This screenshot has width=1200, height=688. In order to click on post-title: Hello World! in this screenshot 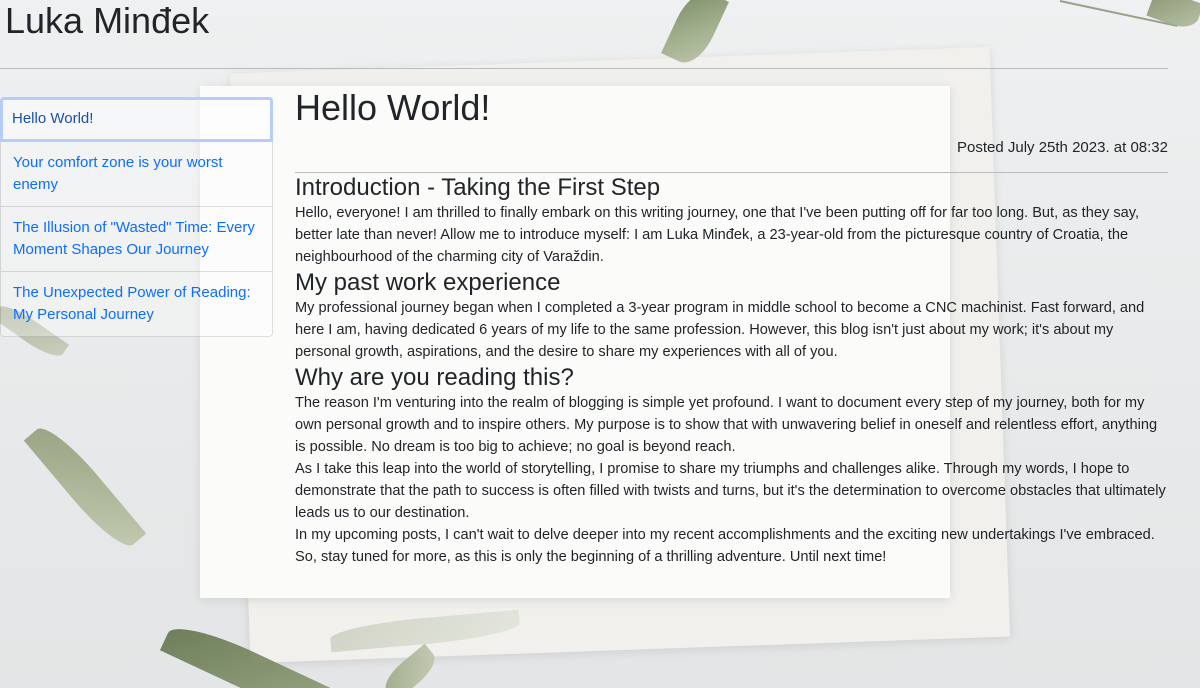, I will do `click(393, 107)`.